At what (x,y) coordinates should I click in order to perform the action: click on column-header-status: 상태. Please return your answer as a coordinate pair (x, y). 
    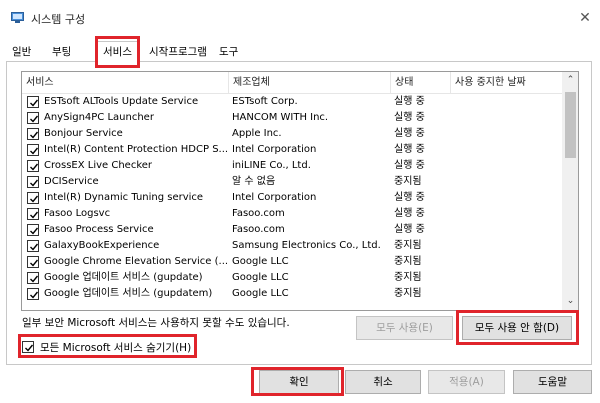
    Looking at the image, I should click on (421, 83).